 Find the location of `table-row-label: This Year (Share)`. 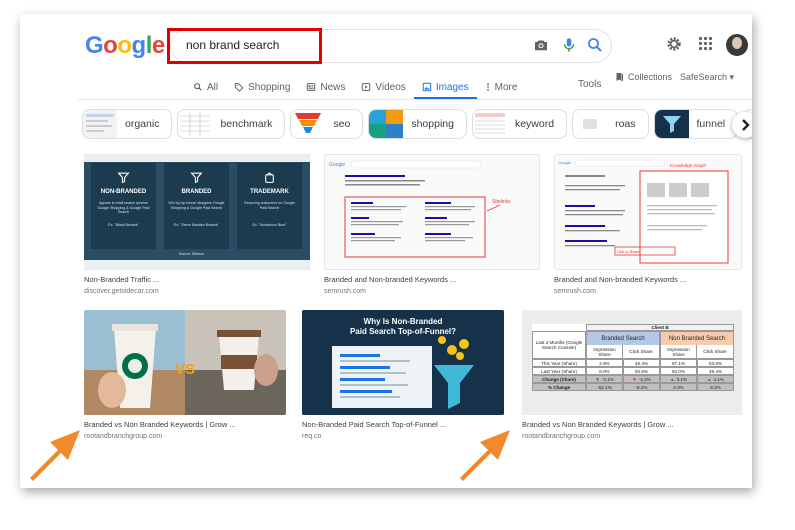

table-row-label: This Year (Share) is located at coordinates (559, 363).